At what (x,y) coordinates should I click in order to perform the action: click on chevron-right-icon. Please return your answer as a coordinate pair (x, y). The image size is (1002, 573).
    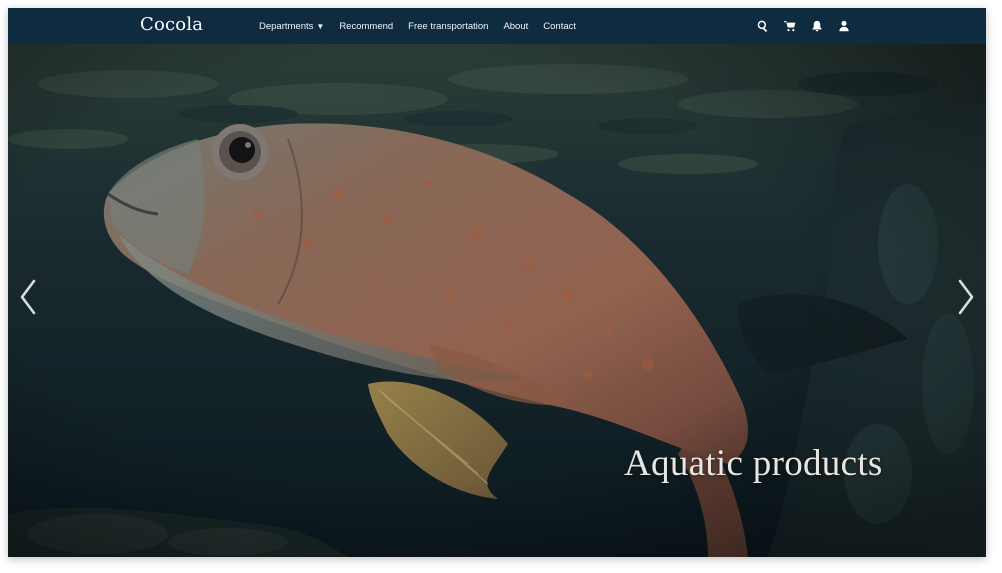
    Looking at the image, I should click on (966, 297).